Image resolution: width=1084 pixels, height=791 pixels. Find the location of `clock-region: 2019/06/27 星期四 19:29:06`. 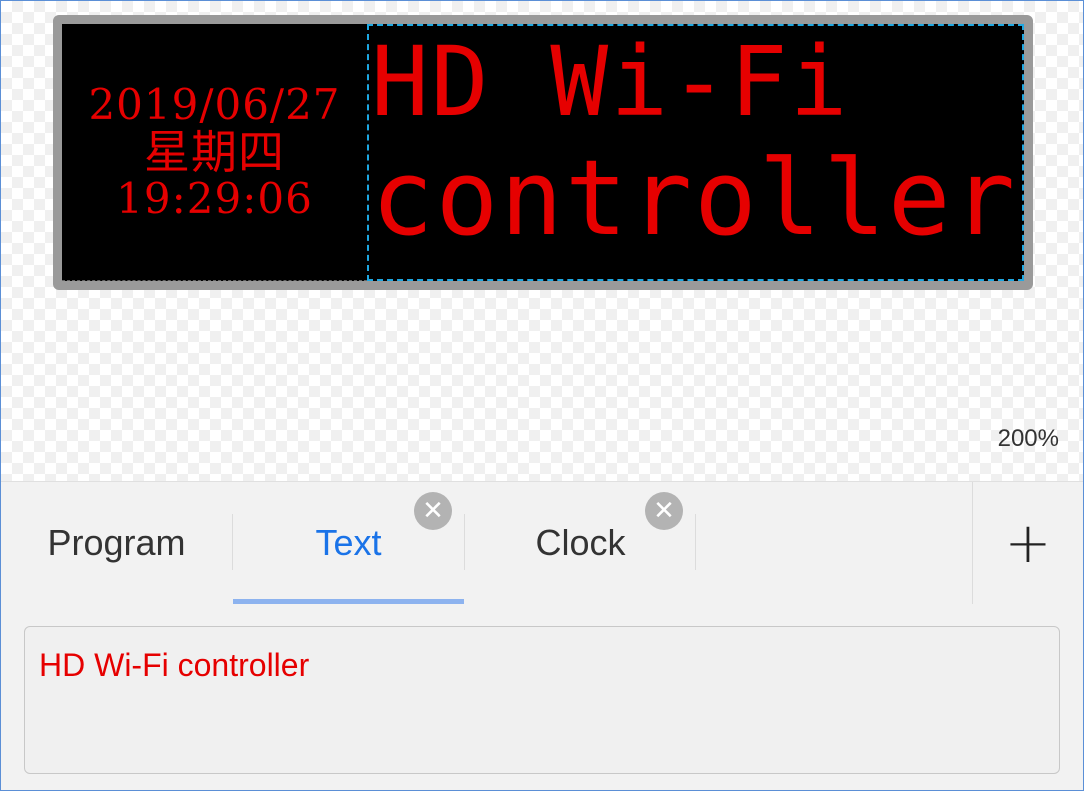

clock-region: 2019/06/27 星期四 19:29:06 is located at coordinates (214, 152).